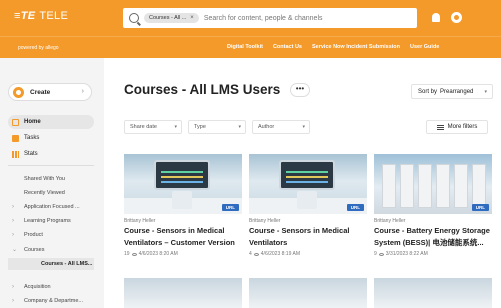 The image size is (501, 308). What do you see at coordinates (200, 127) in the screenshot?
I see `filter-label: Type` at bounding box center [200, 127].